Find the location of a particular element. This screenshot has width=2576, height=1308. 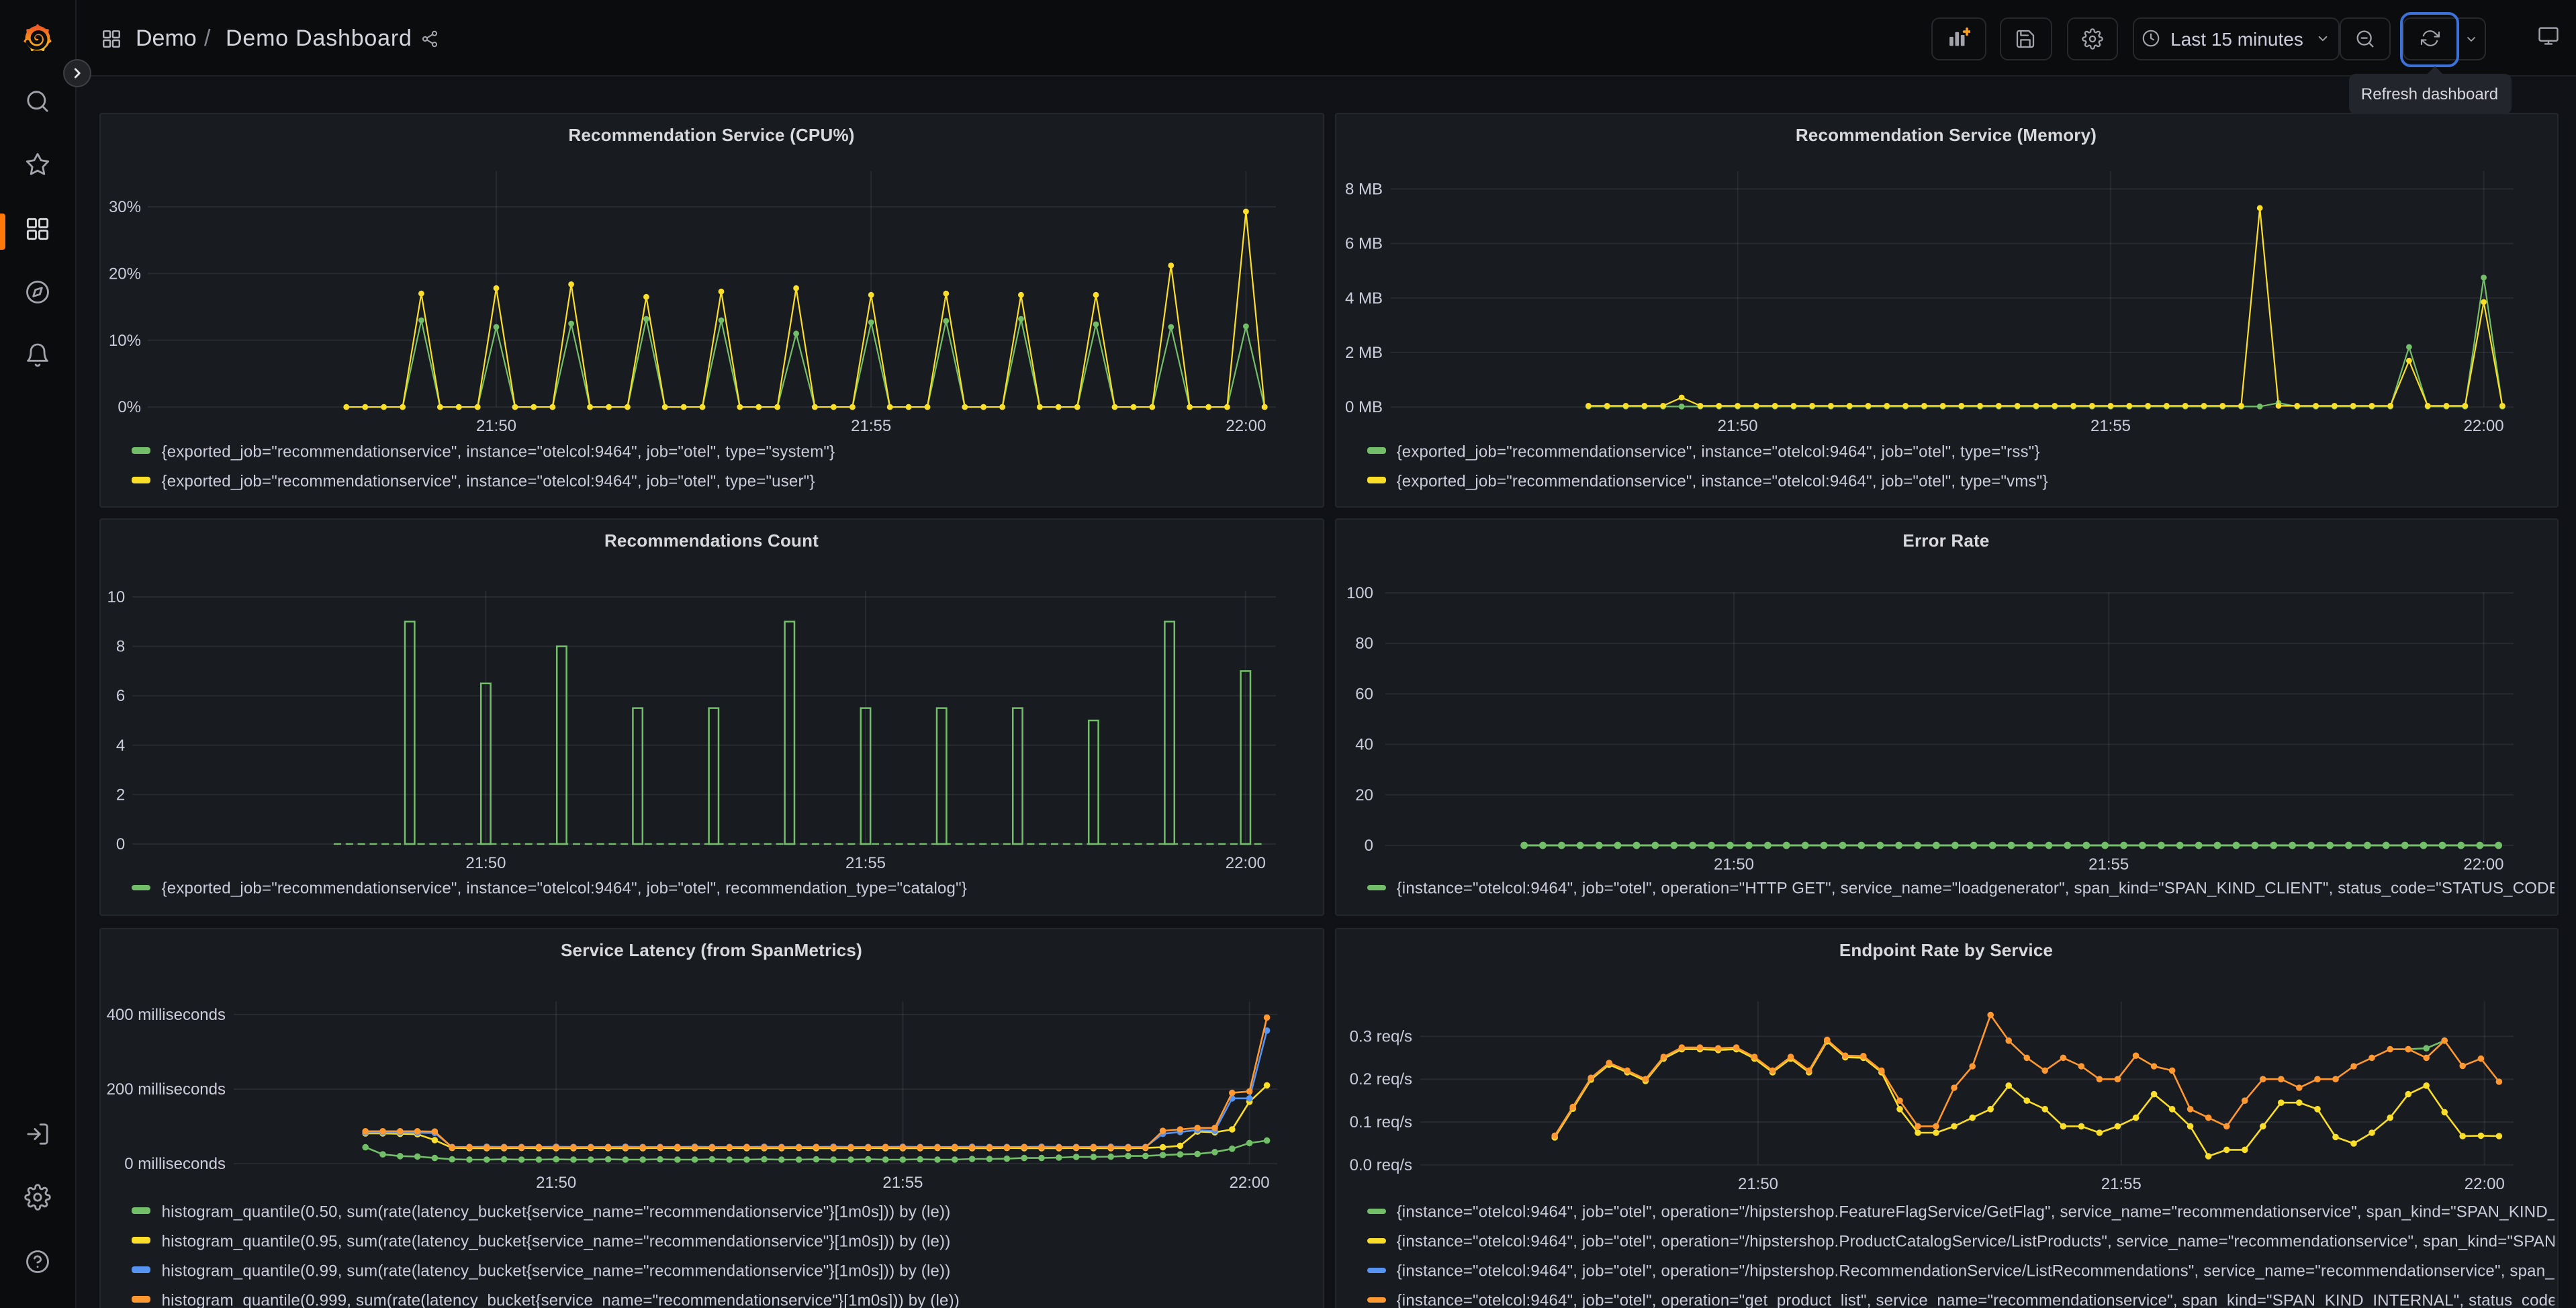

svg-text: 10% is located at coordinates (125, 340).